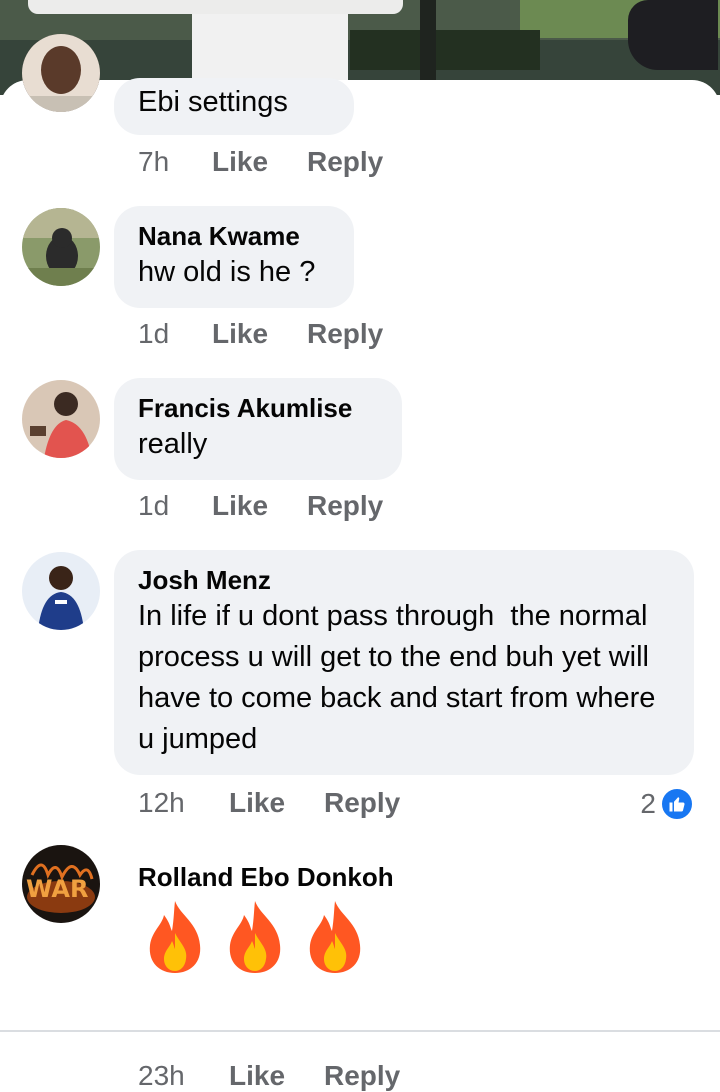  I want to click on photo-caption-box, so click(215, 7).